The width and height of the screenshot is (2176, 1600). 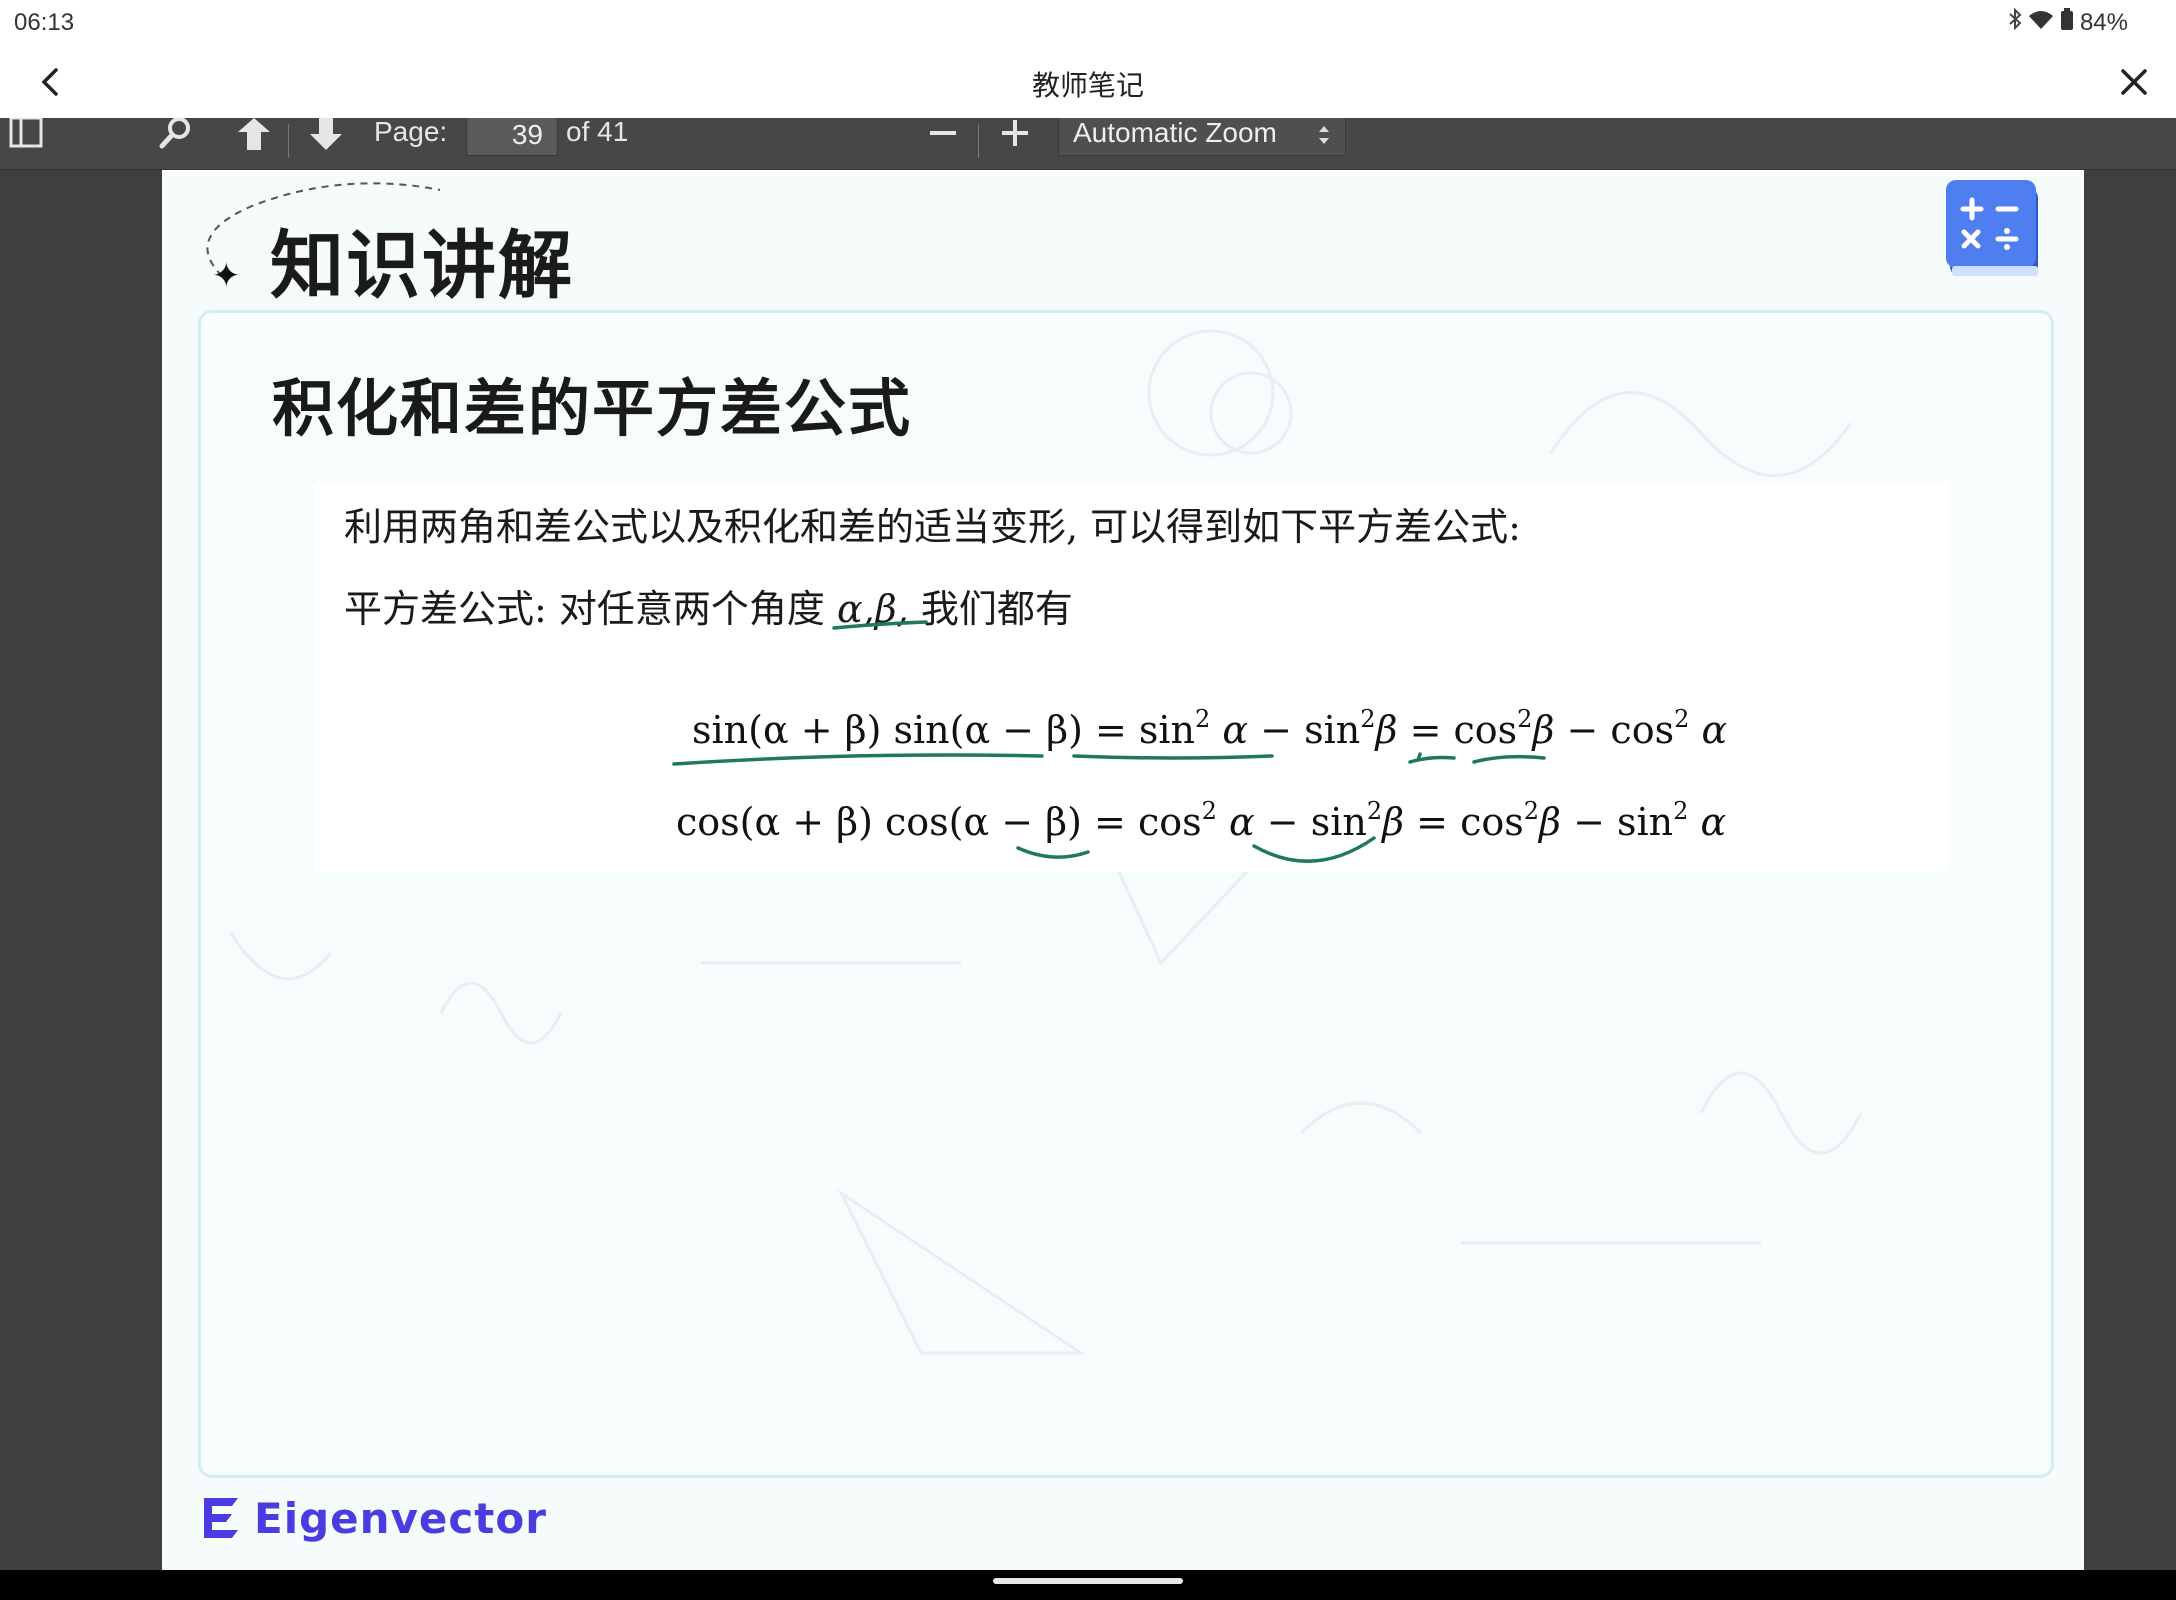 I want to click on formula2-minus1: −, so click(x=1282, y=822).